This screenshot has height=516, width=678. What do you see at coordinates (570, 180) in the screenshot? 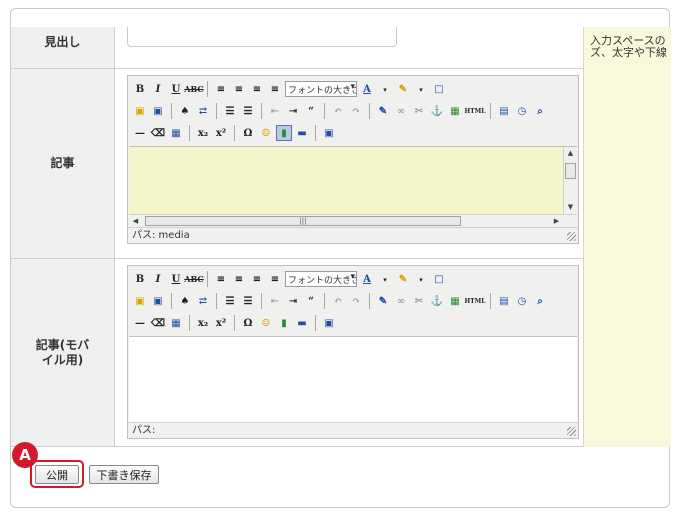
I see `vertical-scrollbar: ▲ ▼` at bounding box center [570, 180].